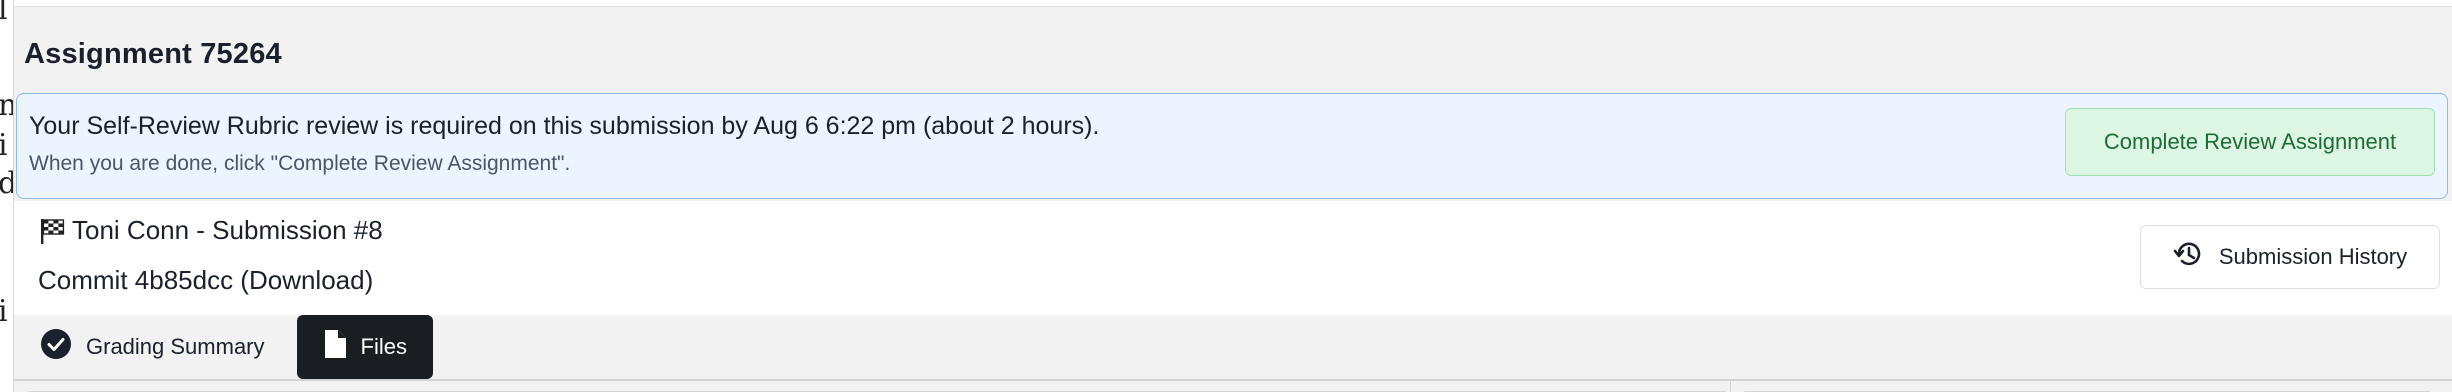 The width and height of the screenshot is (2452, 392). Describe the element at coordinates (227, 230) in the screenshot. I see `submission-title: Toni Conn - Submission #8` at that location.